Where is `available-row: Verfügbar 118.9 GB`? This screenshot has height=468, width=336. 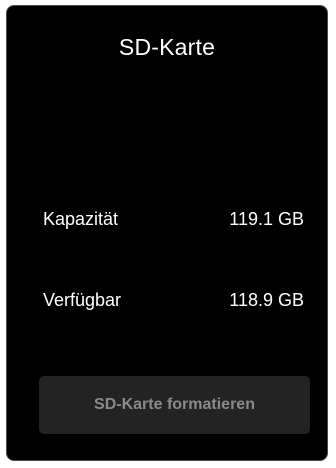
available-row: Verfügbar 118.9 GB is located at coordinates (173, 300).